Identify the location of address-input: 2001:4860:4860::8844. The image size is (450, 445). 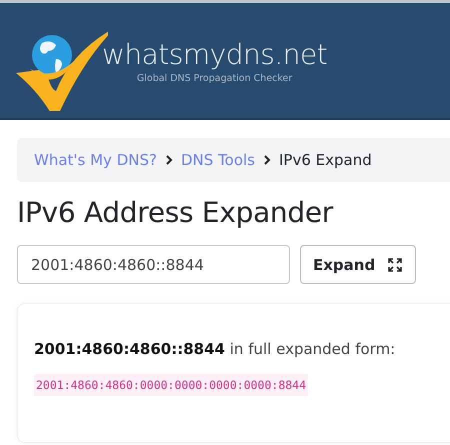
(153, 264).